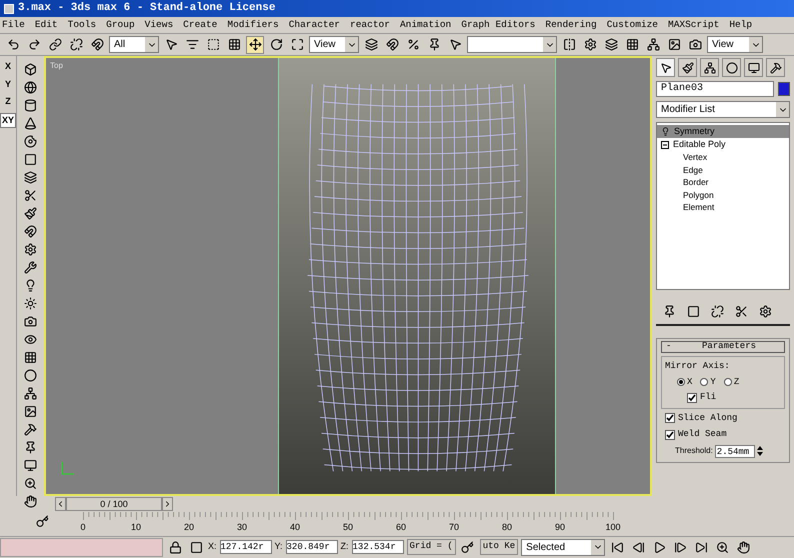 This screenshot has height=558, width=794. Describe the element at coordinates (694, 25) in the screenshot. I see `menu-item: MAXScript` at that location.